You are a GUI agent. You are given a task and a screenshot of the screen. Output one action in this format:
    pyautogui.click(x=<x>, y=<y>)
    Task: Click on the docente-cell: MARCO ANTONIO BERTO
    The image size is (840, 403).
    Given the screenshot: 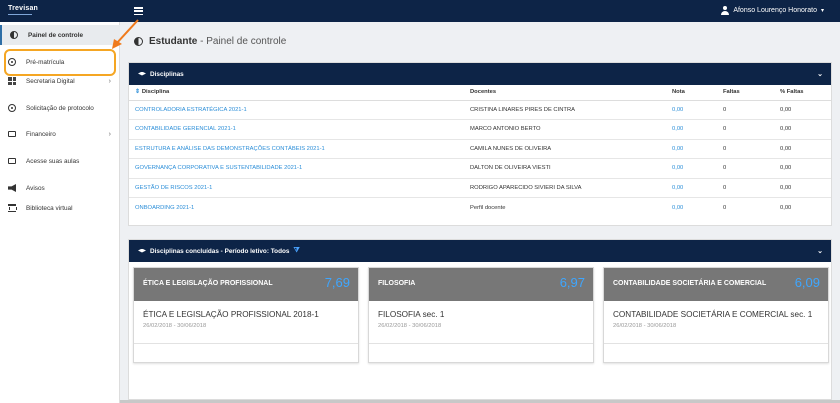 What is the action you would take?
    pyautogui.click(x=565, y=129)
    